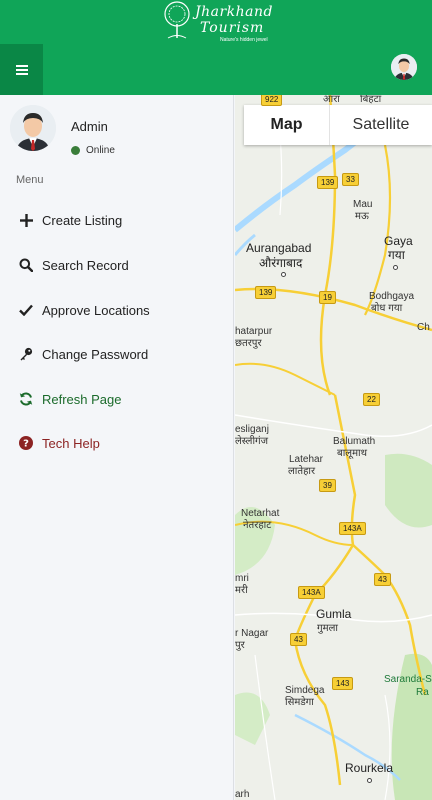  What do you see at coordinates (177, 20) in the screenshot?
I see `tree-logo-icon` at bounding box center [177, 20].